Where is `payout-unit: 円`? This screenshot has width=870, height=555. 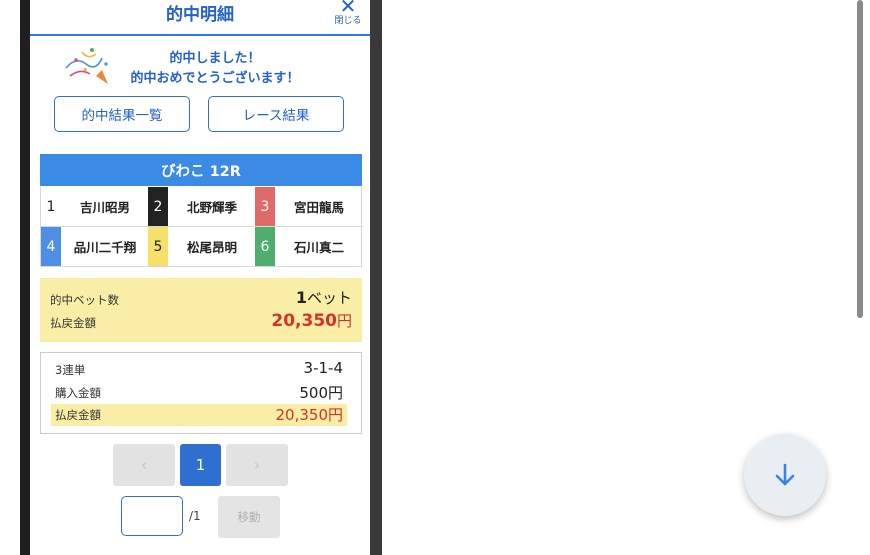 payout-unit: 円 is located at coordinates (344, 321).